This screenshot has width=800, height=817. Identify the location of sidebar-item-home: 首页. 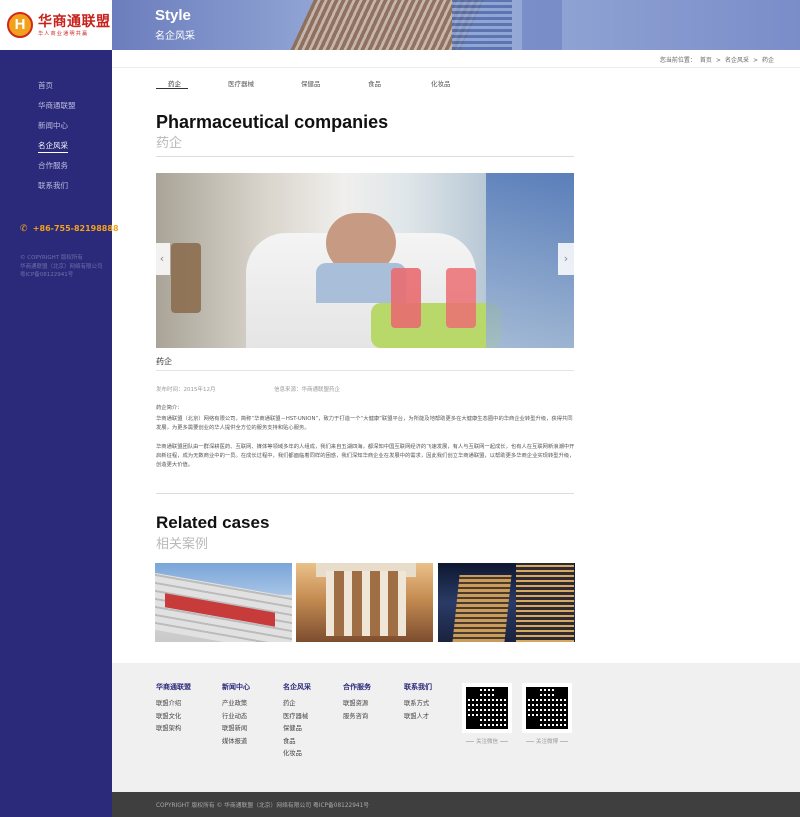
(57, 90).